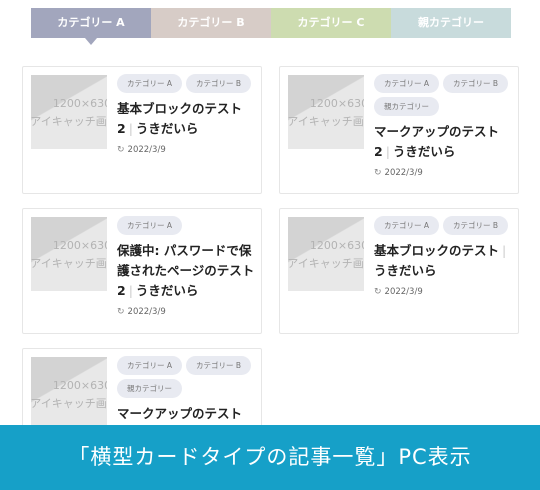  I want to click on article-title: 保護中: パスワードで保護されたページのテスト2 | うきだいら, so click(186, 271).